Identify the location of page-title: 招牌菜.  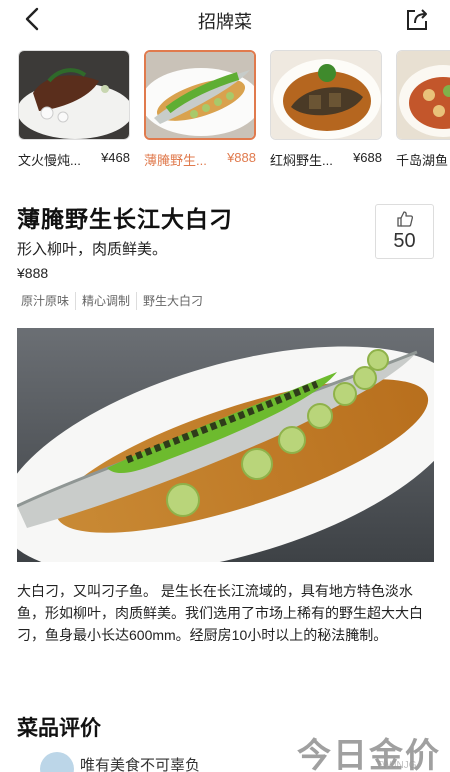
(225, 22).